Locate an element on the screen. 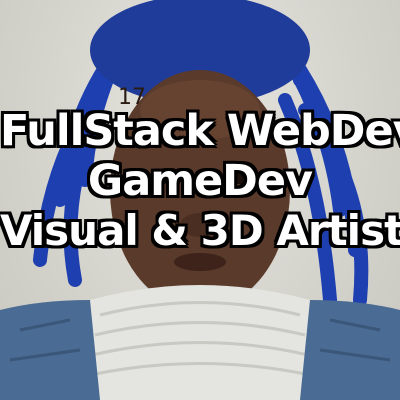  denim-jacket-left is located at coordinates (50, 350).